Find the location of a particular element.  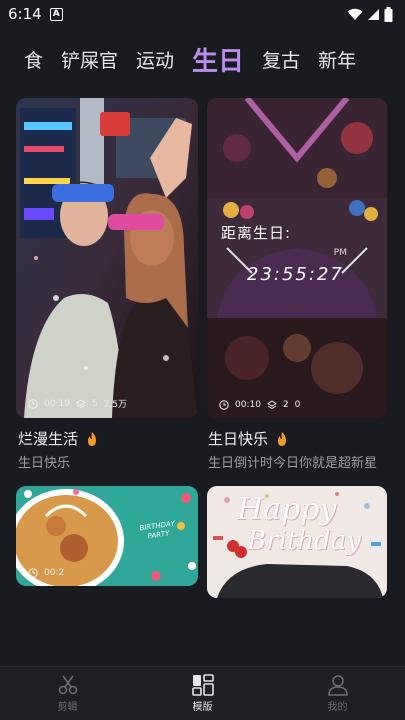

tab-sports: 运动 is located at coordinates (155, 59).